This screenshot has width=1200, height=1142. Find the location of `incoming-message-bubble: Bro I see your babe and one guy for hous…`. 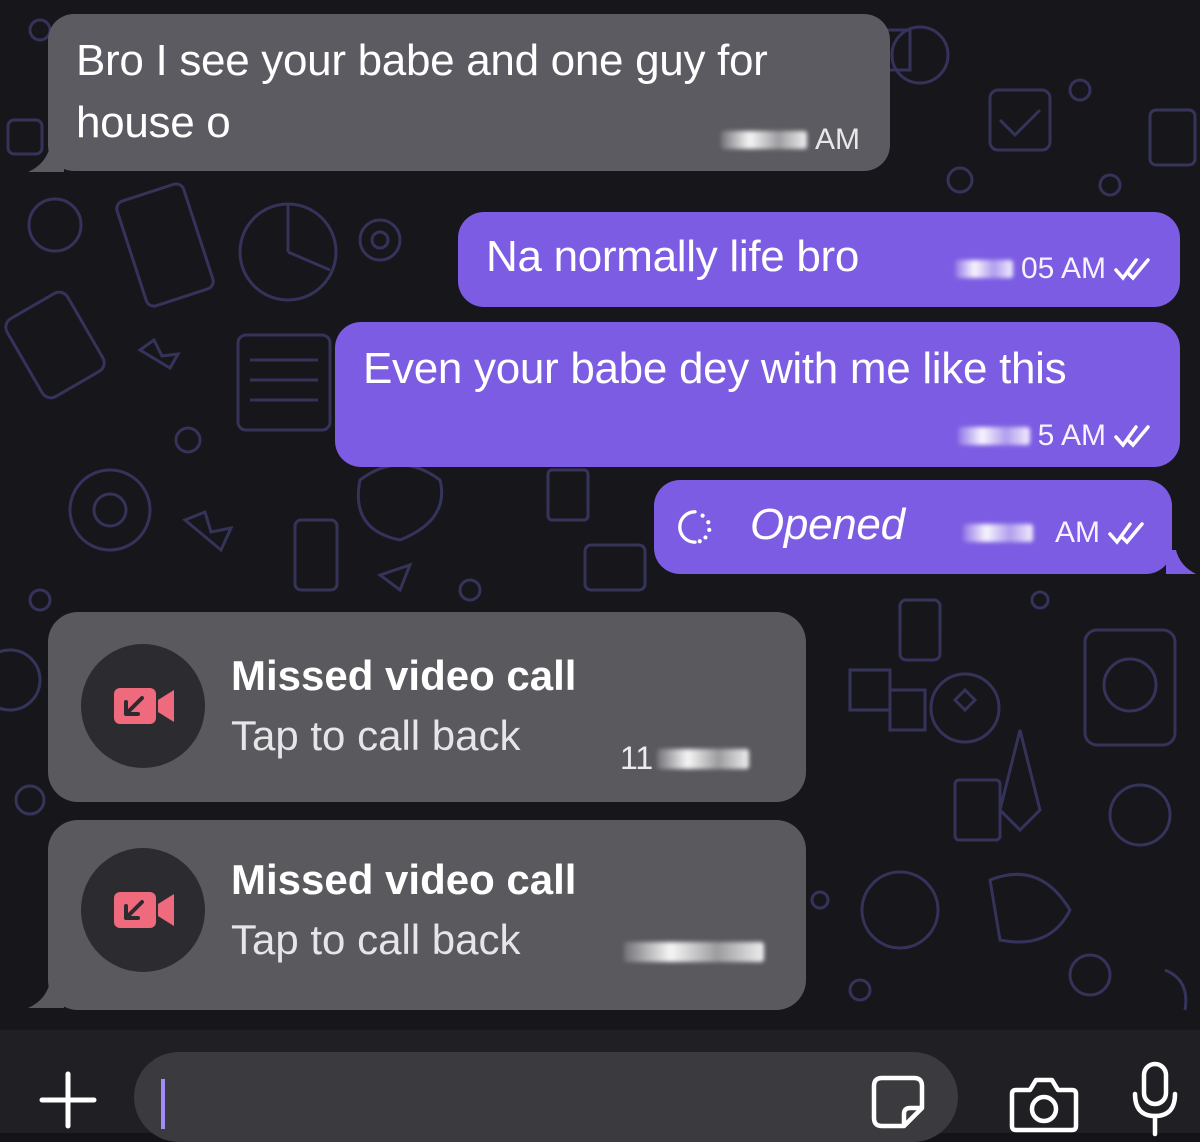

incoming-message-bubble: Bro I see your babe and one guy for hous… is located at coordinates (469, 92).